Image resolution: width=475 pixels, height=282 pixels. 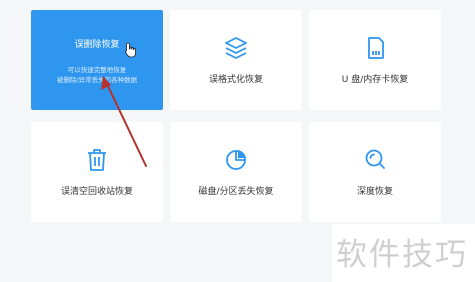 I want to click on mode-card-format-recovery: 误格式化恢复, so click(x=236, y=60).